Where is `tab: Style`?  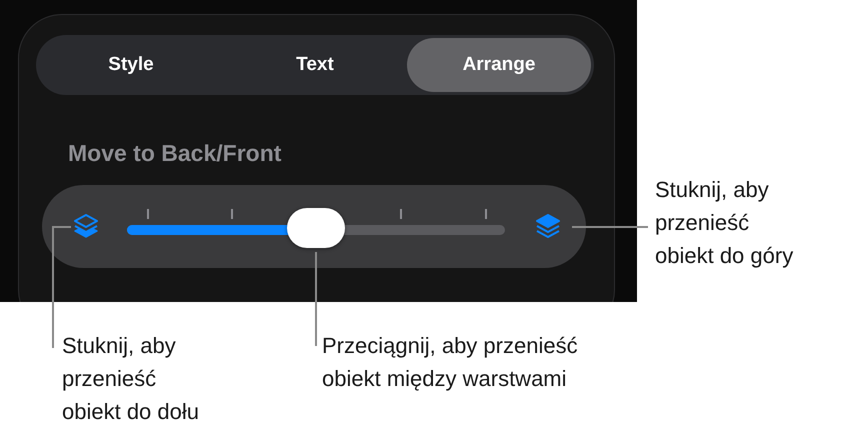
tab: Style is located at coordinates (131, 65).